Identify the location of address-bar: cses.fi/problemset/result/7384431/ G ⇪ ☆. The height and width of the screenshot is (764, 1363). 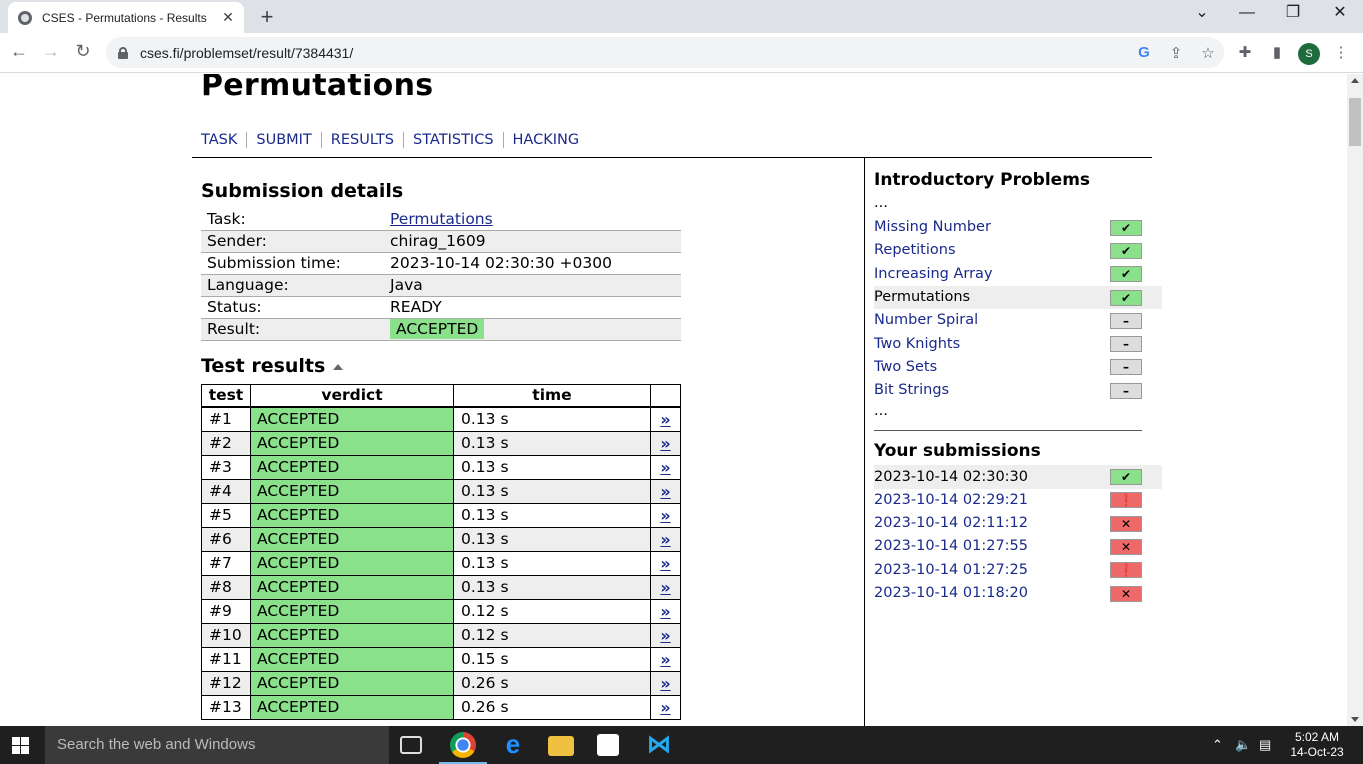
(665, 52).